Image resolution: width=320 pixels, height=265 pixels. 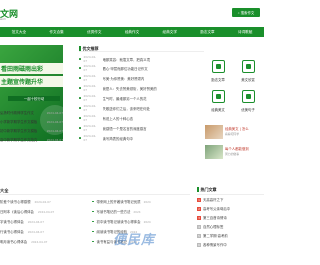 I want to click on nav-item: 经典作文, so click(x=132, y=32).